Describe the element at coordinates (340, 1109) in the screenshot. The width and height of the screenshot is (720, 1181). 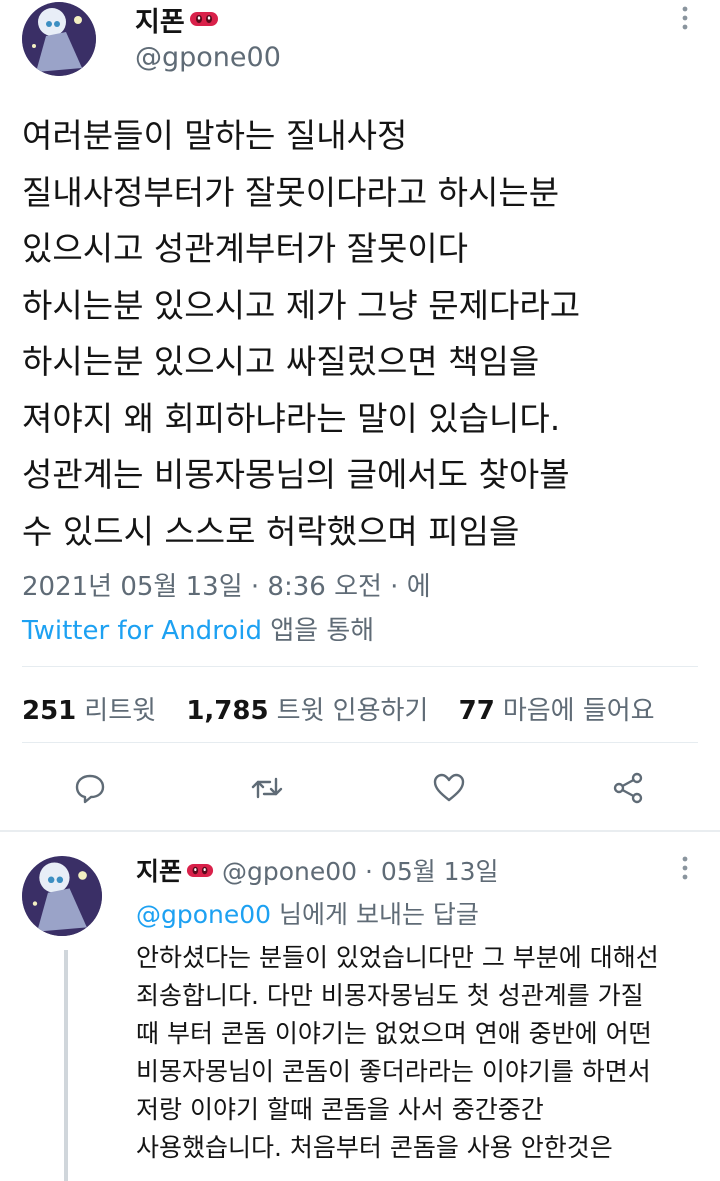
I see `reply-body-line: 저랑 이야기 할때 콘돔을 사서 중간중간` at that location.